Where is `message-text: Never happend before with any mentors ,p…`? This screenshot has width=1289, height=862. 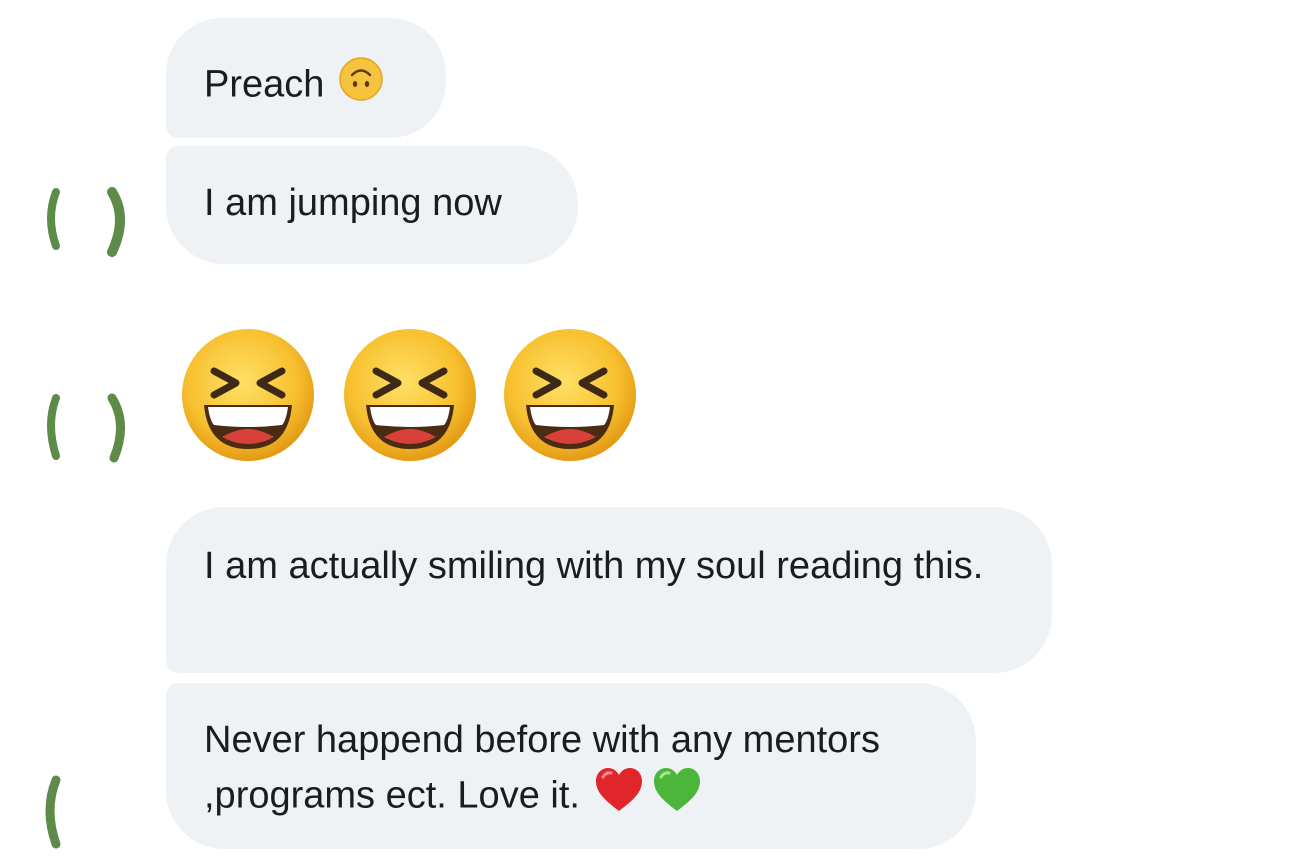 message-text: Never happend before with any mentors ,p… is located at coordinates (542, 768).